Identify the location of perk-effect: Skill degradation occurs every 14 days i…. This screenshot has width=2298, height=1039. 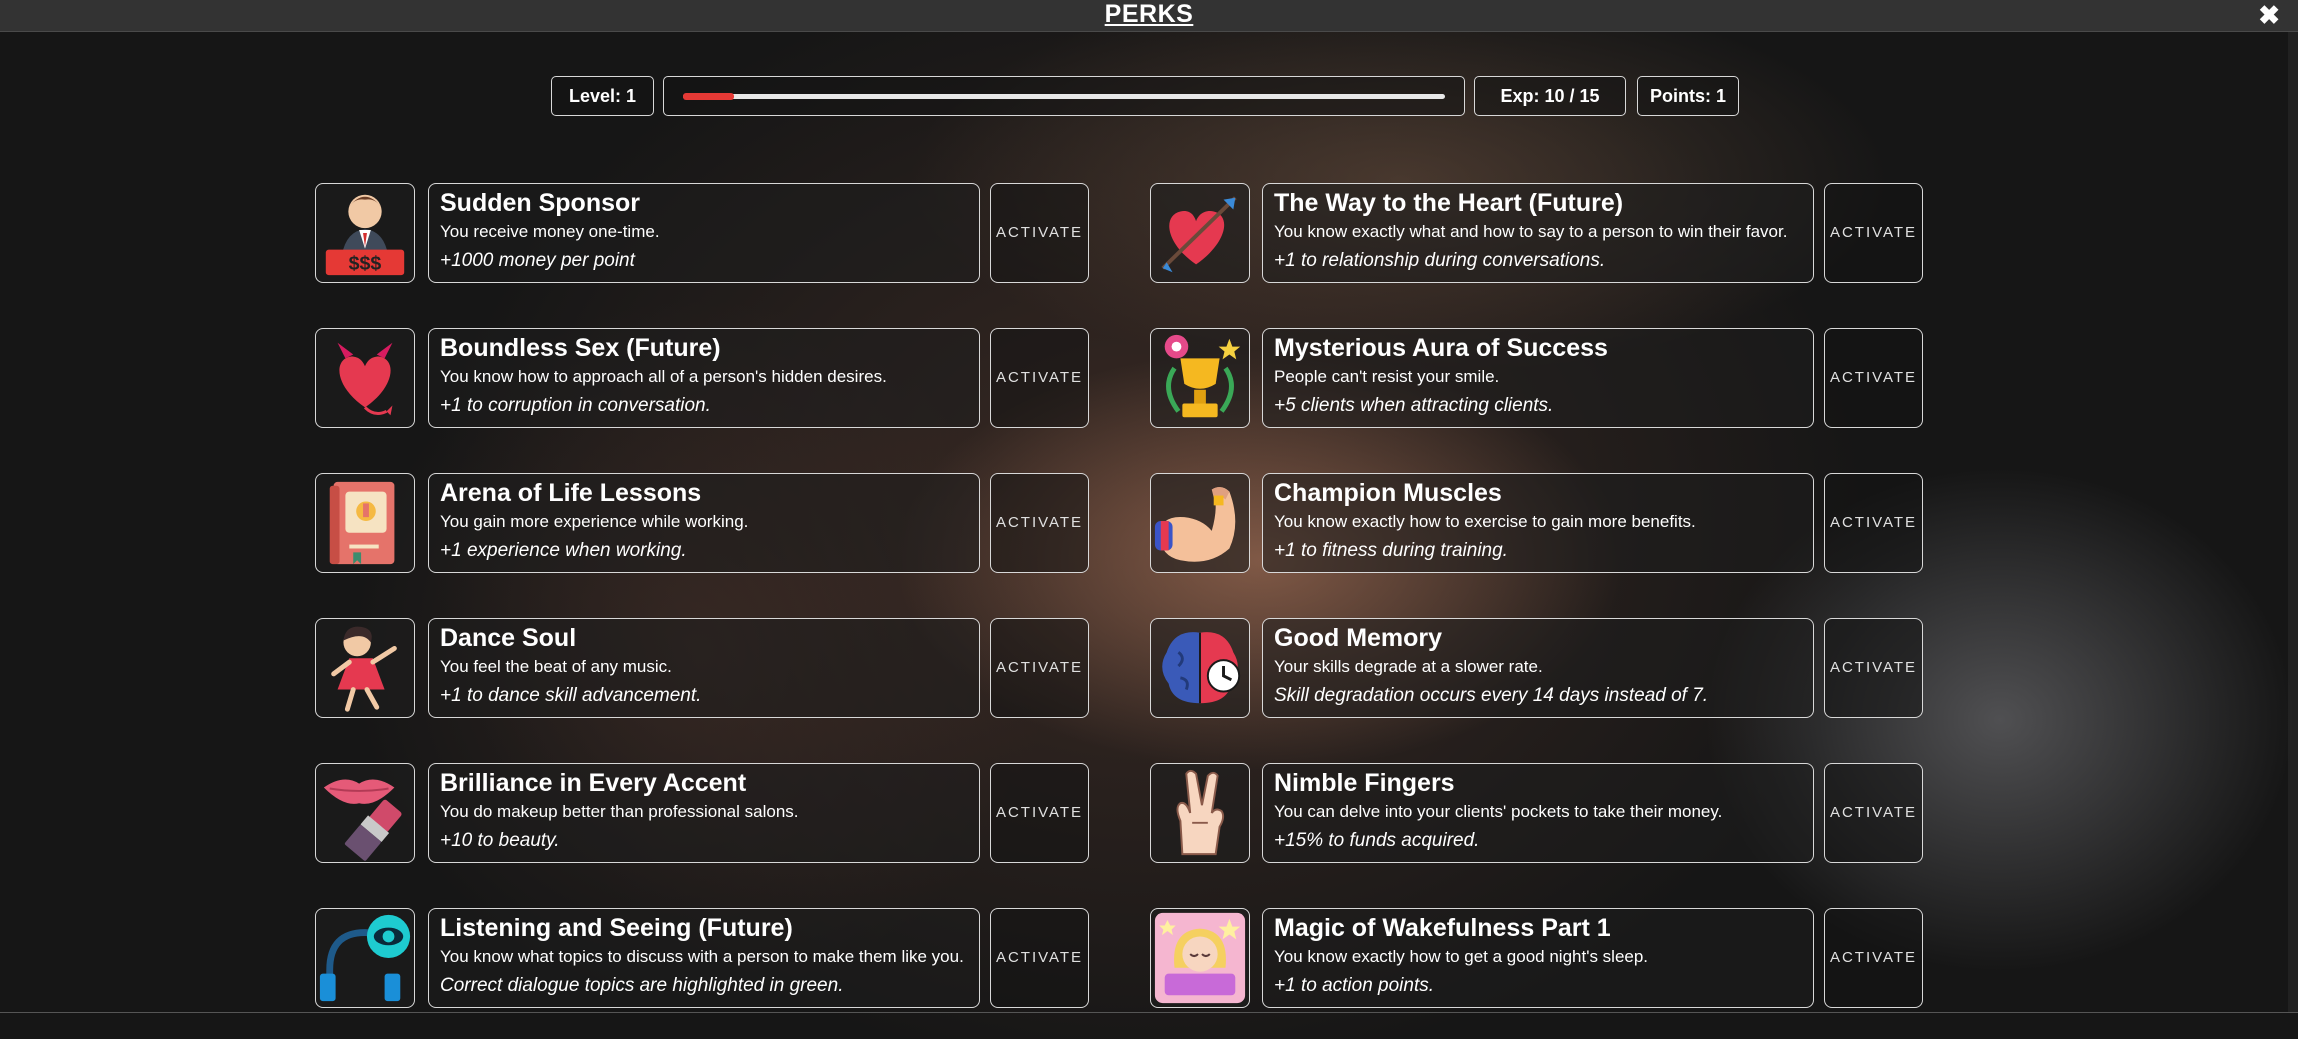
(1491, 695).